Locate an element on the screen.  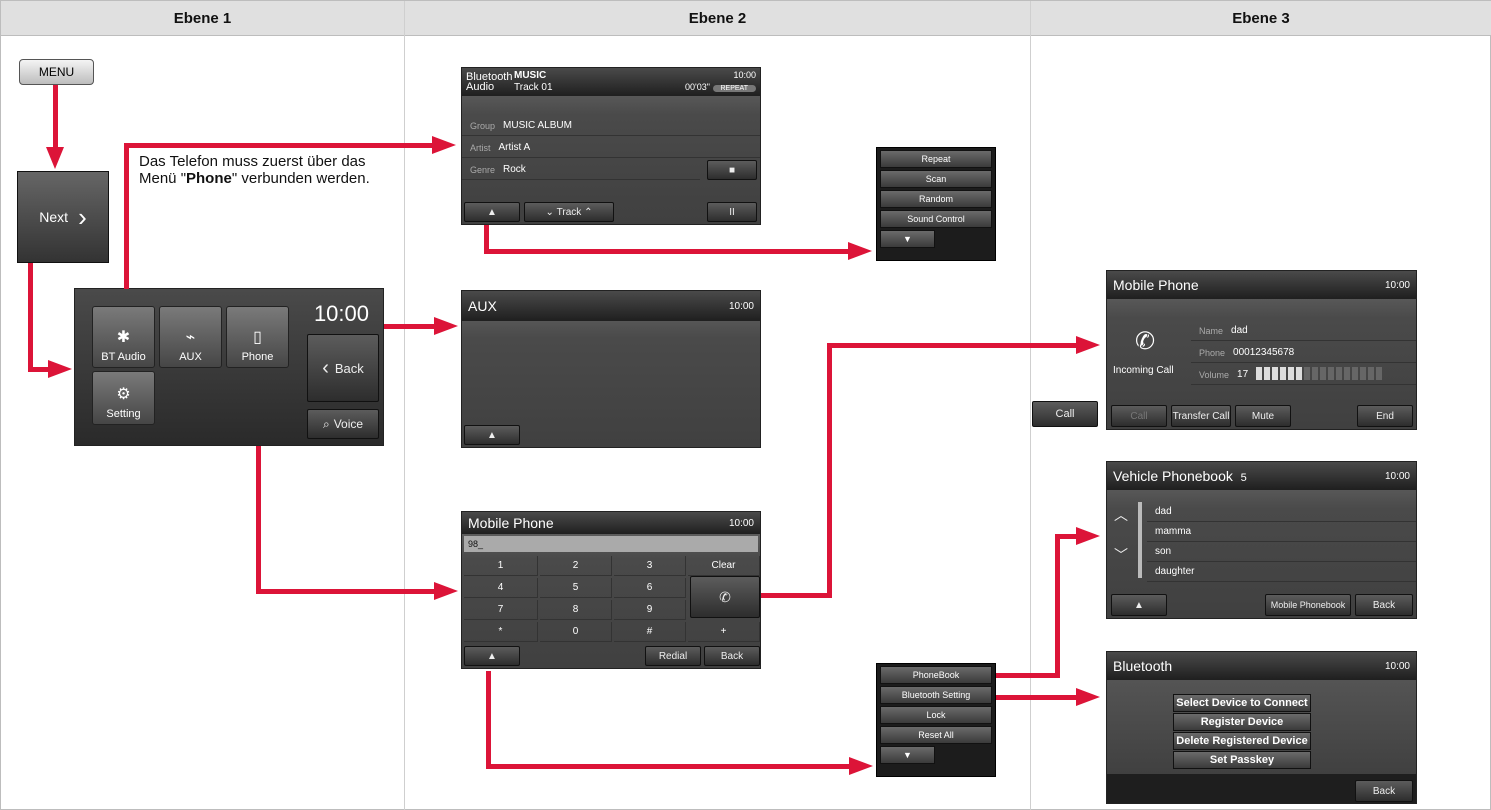
pause-button: II is located at coordinates (732, 212).